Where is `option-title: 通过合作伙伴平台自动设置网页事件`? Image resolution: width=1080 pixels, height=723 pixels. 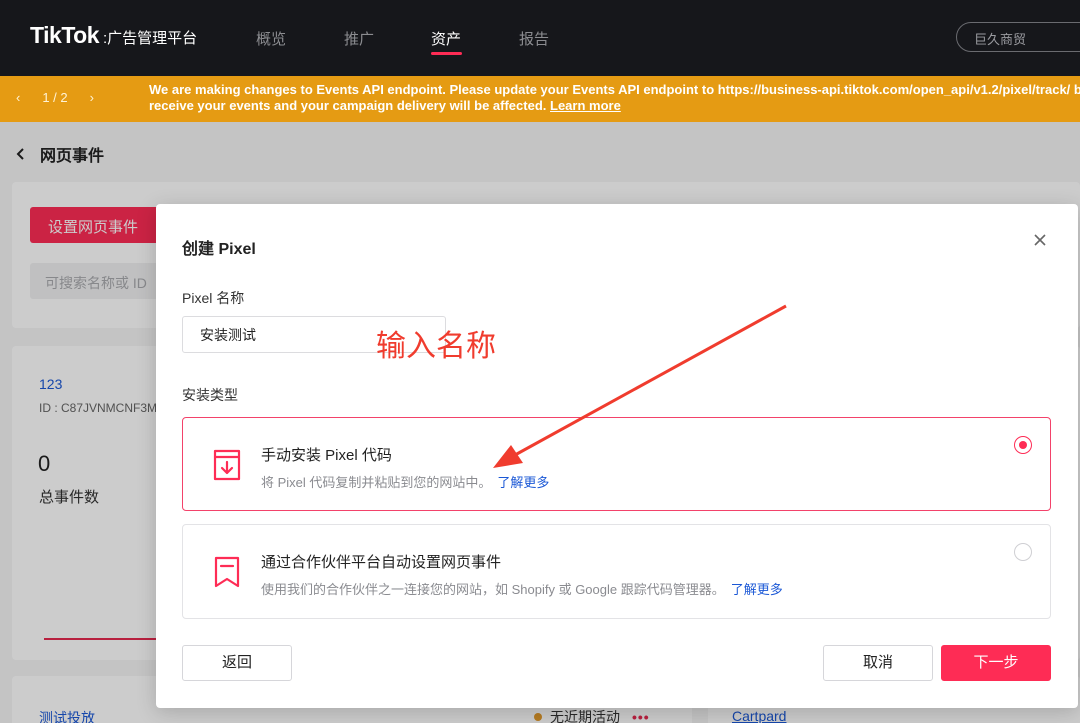 option-title: 通过合作伙伴平台自动设置网页事件 is located at coordinates (381, 562).